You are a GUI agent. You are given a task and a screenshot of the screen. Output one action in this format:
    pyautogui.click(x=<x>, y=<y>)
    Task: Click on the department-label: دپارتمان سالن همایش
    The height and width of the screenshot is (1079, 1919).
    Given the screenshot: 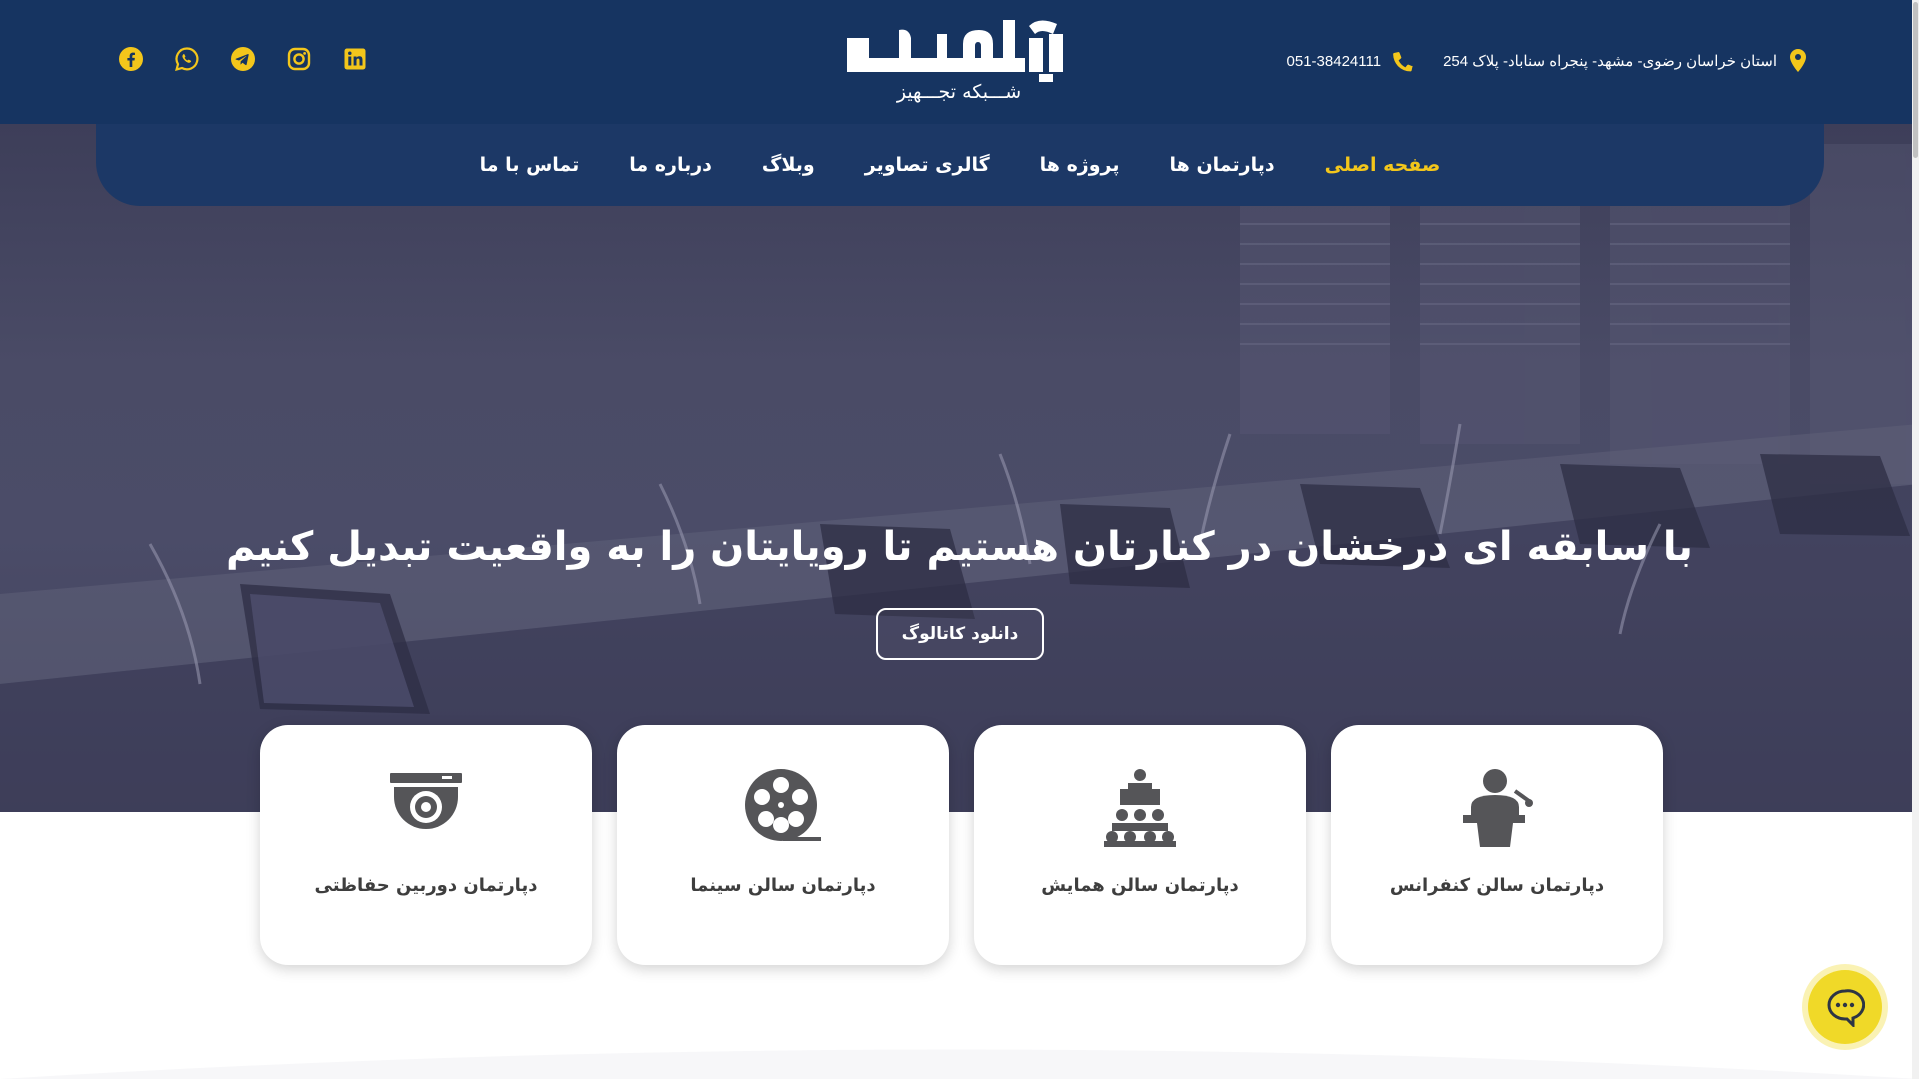 What is the action you would take?
    pyautogui.click(x=1140, y=885)
    